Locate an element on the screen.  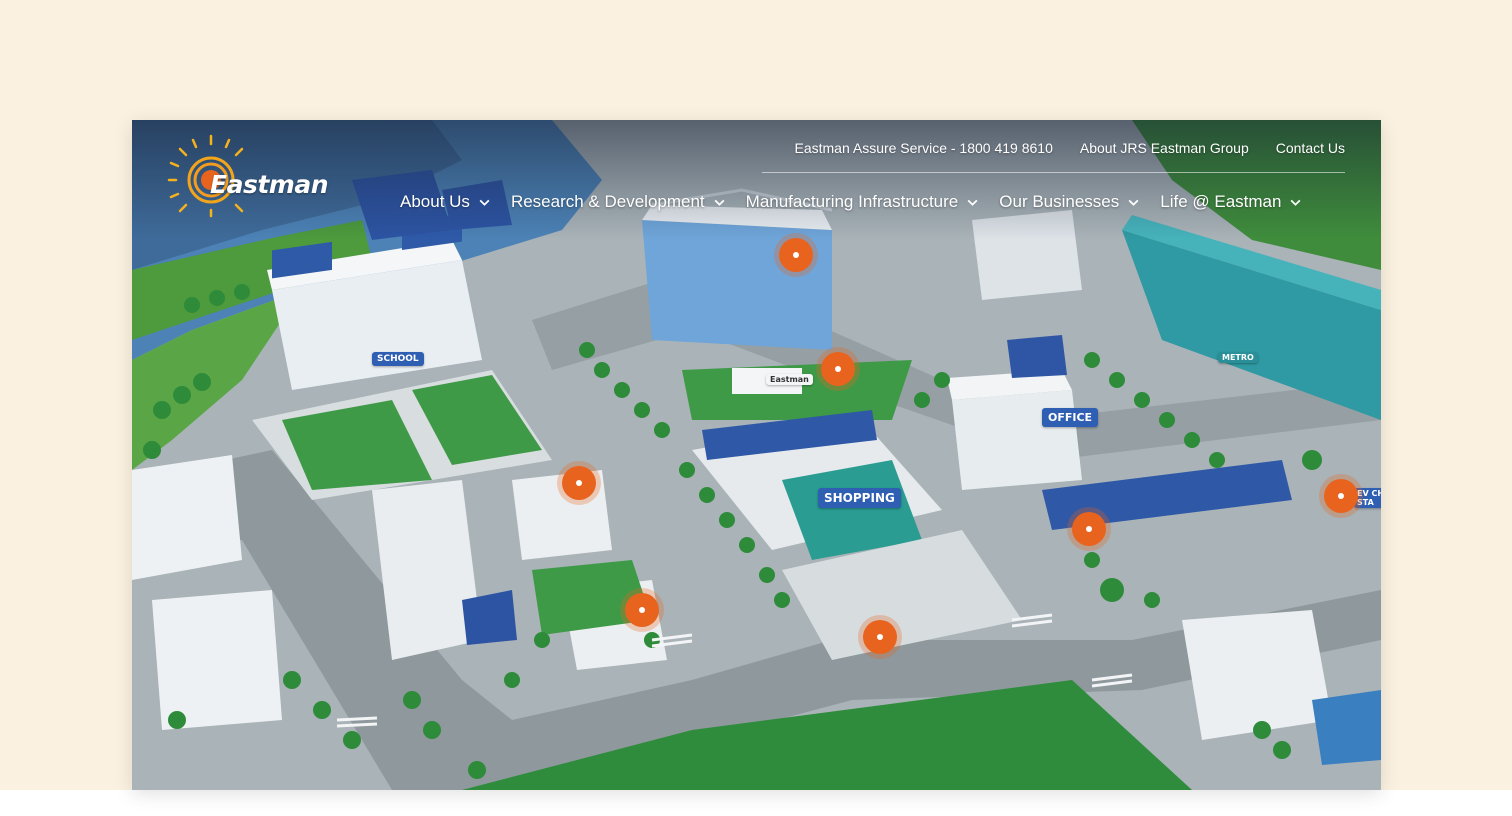
assure-service-link: Eastman Assure Service - 1800 419 8610 is located at coordinates (923, 148).